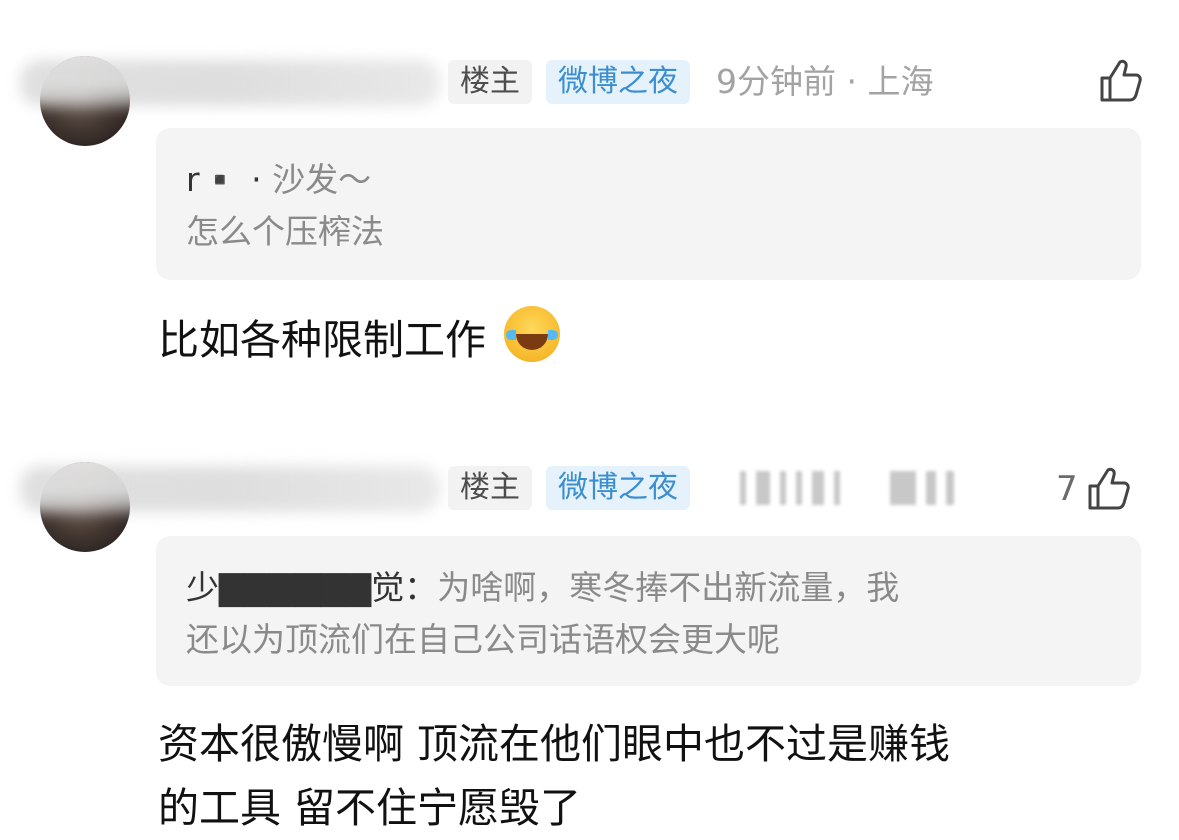 This screenshot has width=1179, height=840. I want to click on quote-text: 为啥啊，寒冬捧不出新流量，我, so click(668, 587).